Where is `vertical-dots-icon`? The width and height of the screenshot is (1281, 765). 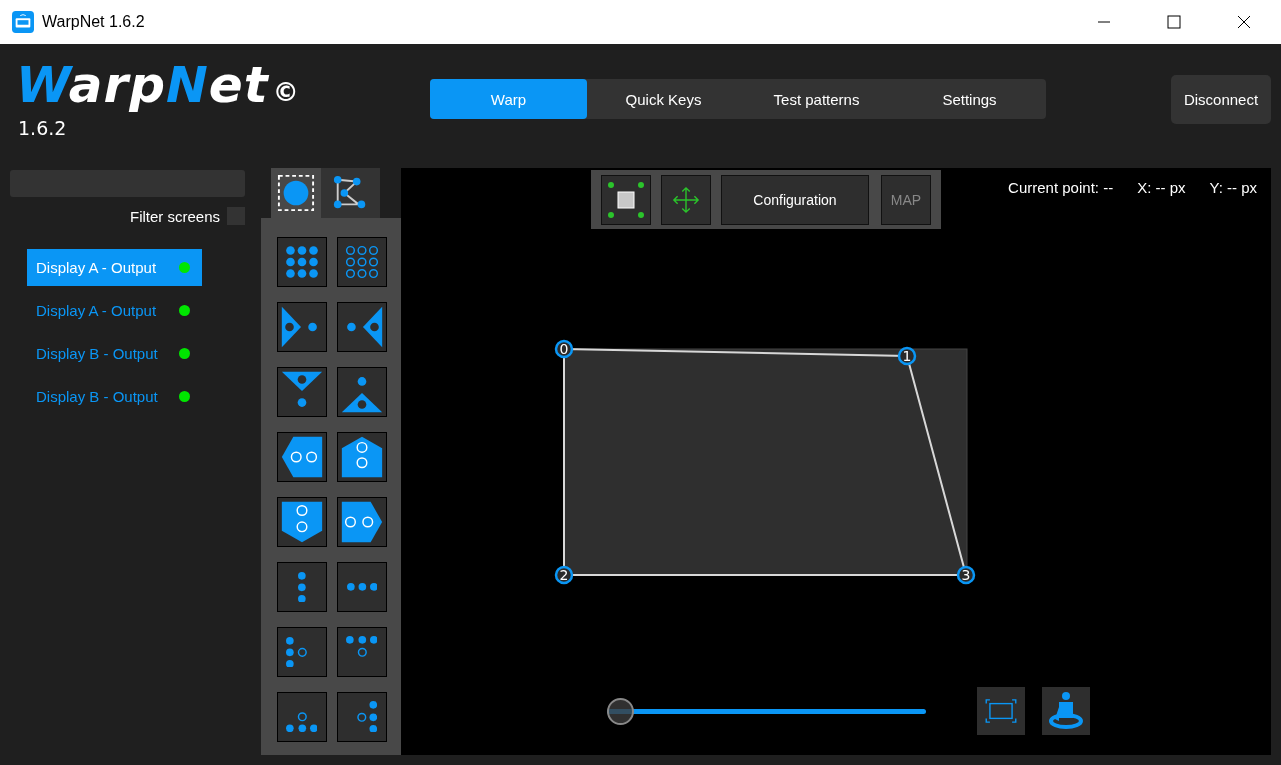 vertical-dots-icon is located at coordinates (302, 587).